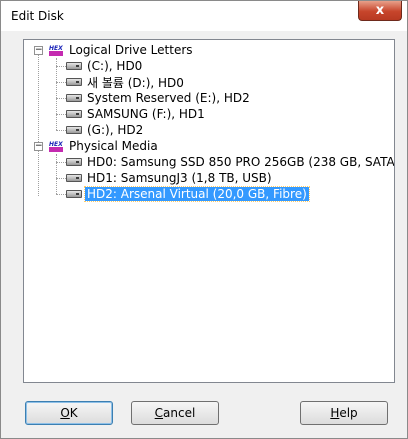 Image resolution: width=408 pixels, height=439 pixels. I want to click on help-button: Help, so click(344, 413).